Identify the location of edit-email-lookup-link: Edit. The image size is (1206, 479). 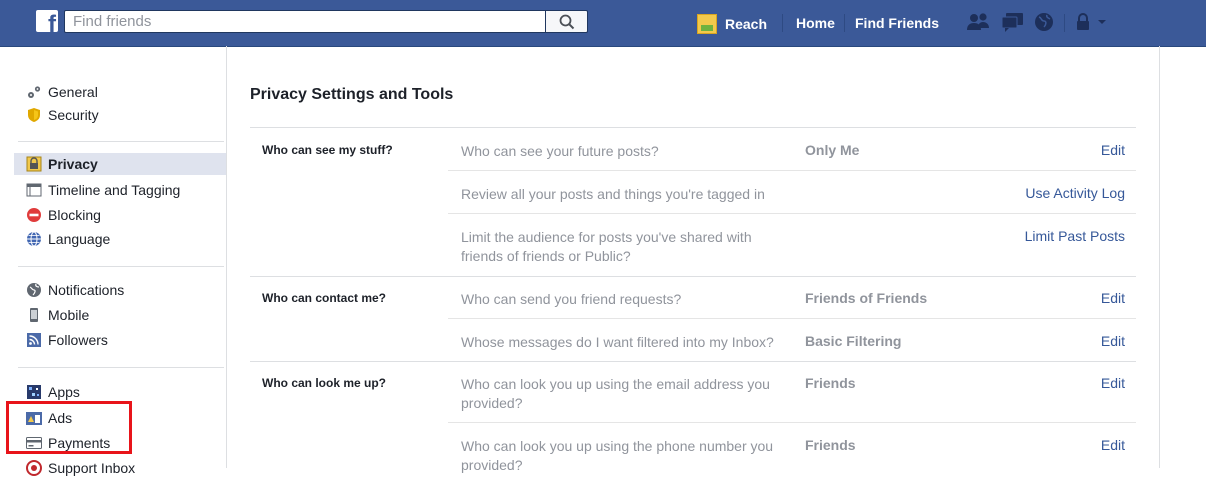
(1113, 383).